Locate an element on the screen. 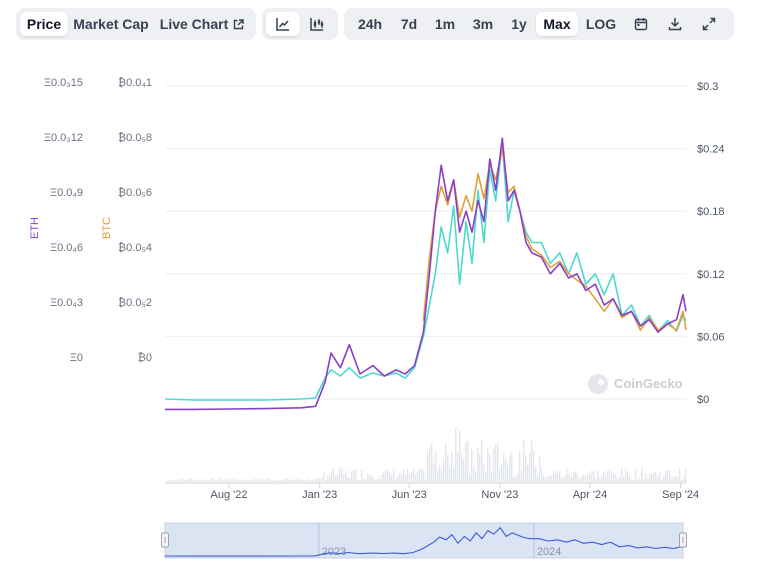 The height and width of the screenshot is (570, 758). btc-tick-label: ₿0.0₅2 is located at coordinates (135, 303).